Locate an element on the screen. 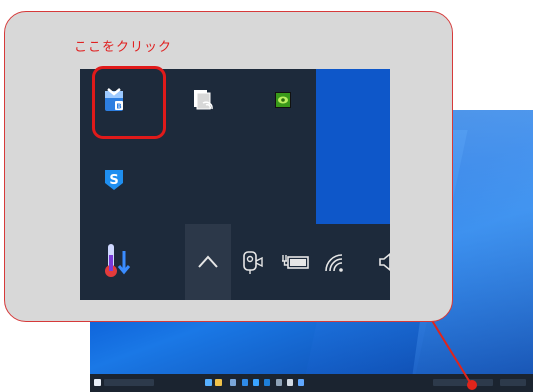 The image size is (533, 392). security-shield-s-icon: S is located at coordinates (114, 180).